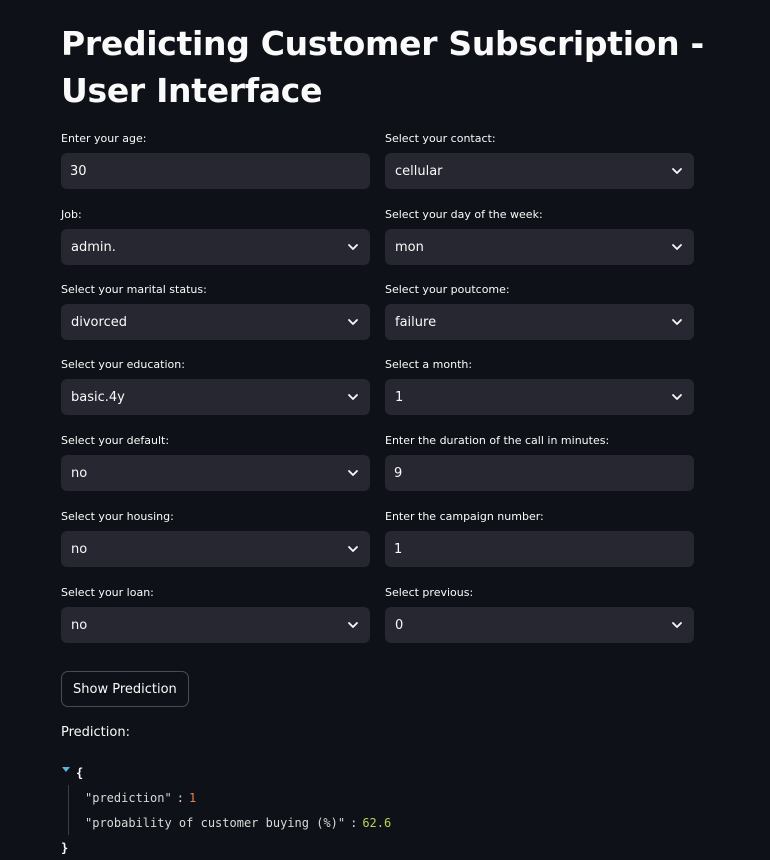  I want to click on prediction-label: Prediction:, so click(95, 732).